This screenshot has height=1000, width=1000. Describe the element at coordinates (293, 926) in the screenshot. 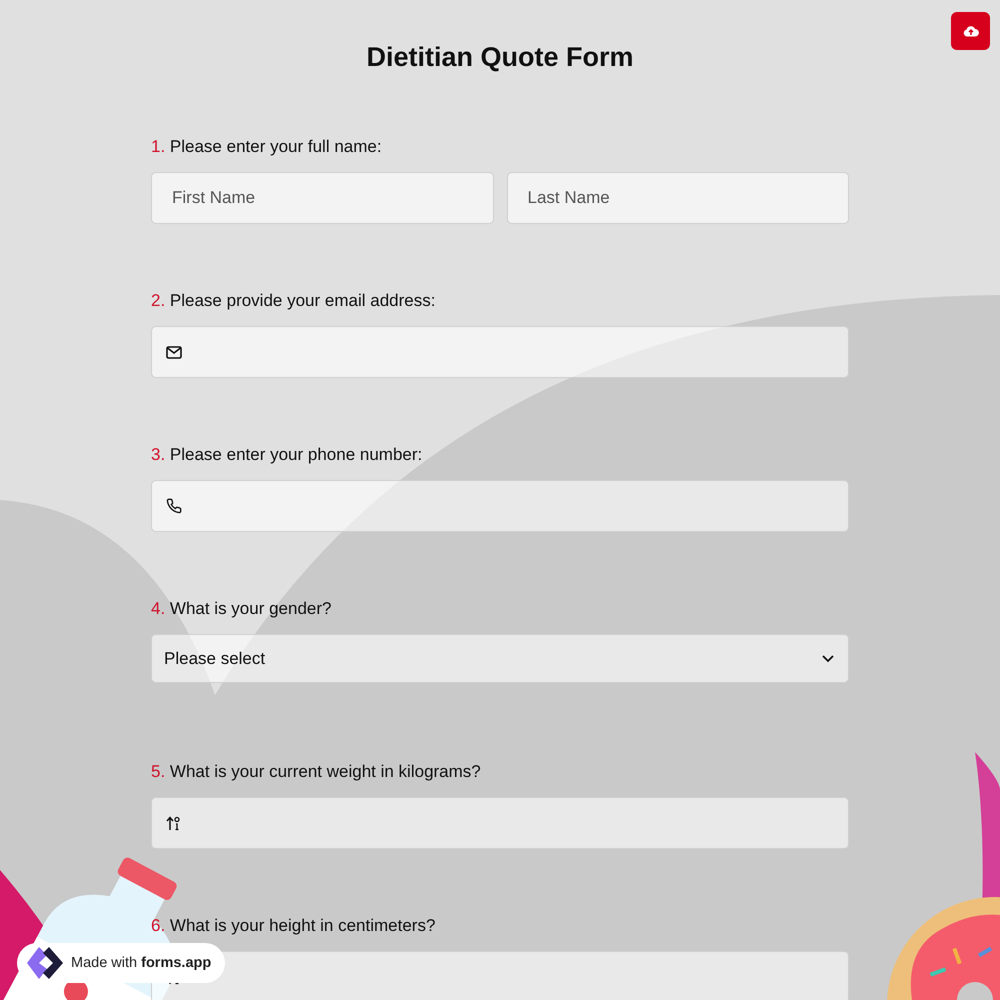

I see `question-label: 6. What is your height in centimeters?` at that location.